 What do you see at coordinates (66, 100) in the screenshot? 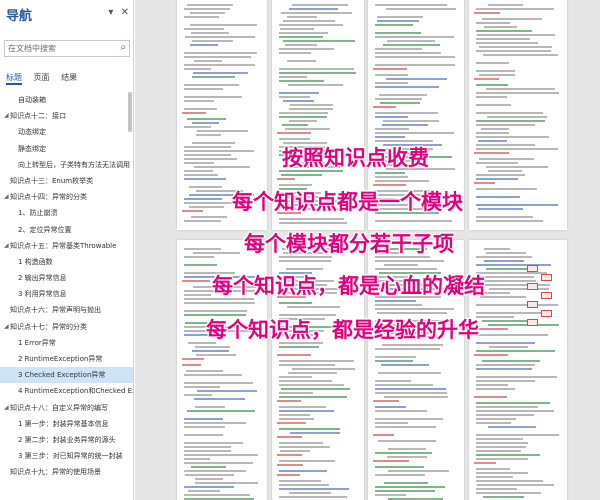
I see `nav-subheading-item: 自动装箱` at bounding box center [66, 100].